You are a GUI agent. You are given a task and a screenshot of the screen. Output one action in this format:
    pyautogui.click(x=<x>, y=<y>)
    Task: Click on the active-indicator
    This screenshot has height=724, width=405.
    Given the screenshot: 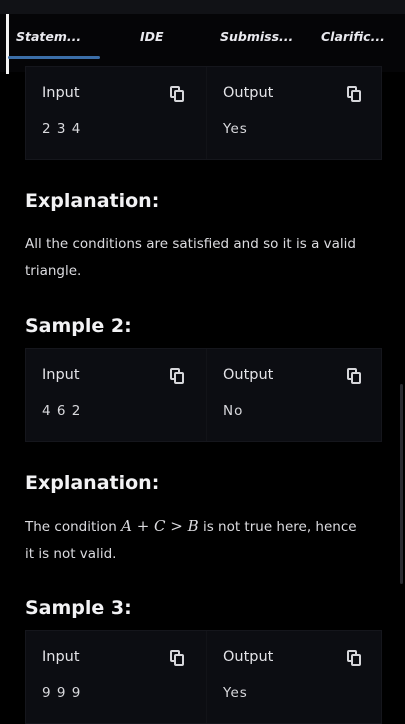 What is the action you would take?
    pyautogui.click(x=7, y=44)
    